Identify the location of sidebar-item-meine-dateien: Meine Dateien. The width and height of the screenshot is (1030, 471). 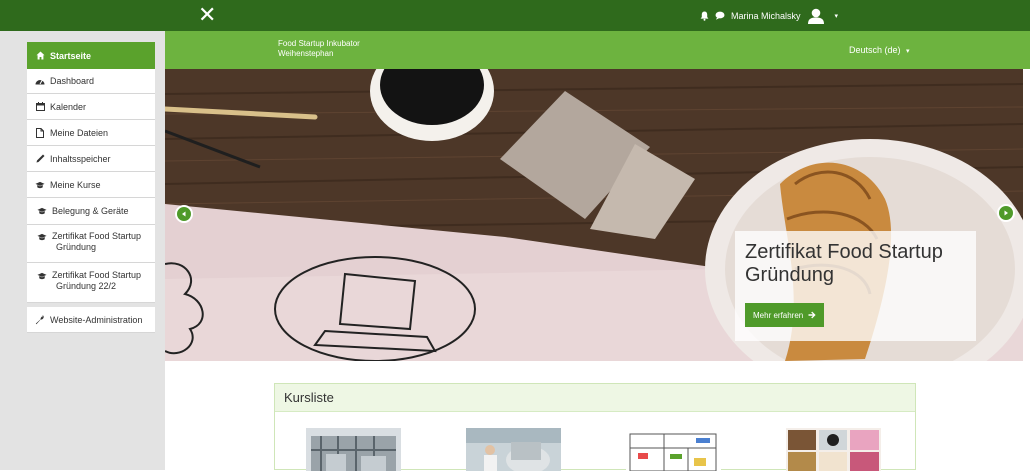
(91, 133).